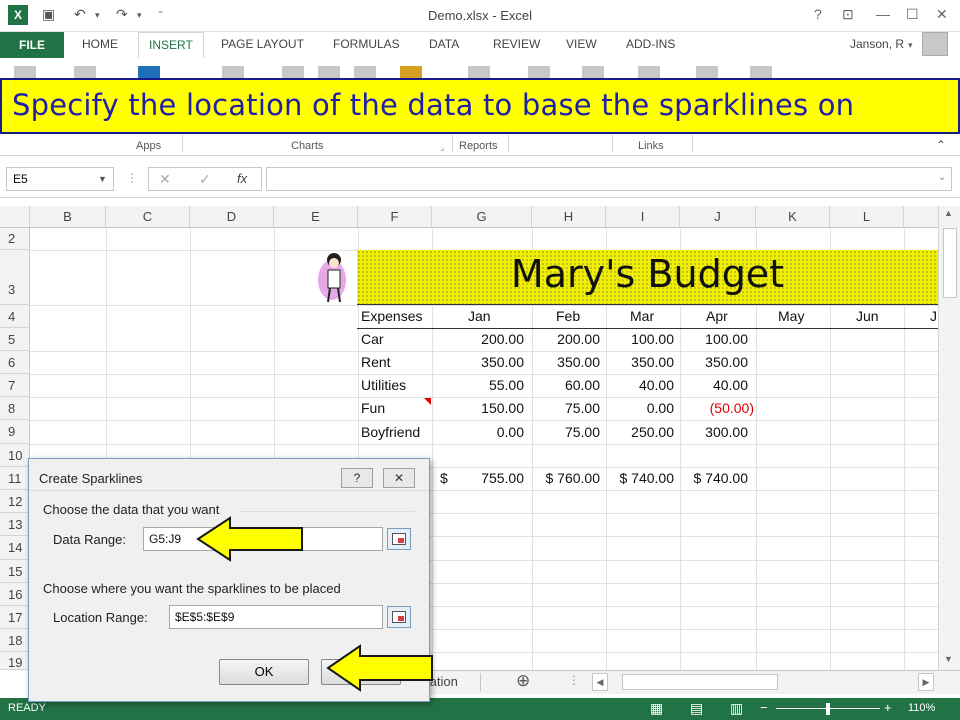 The image size is (960, 720). Describe the element at coordinates (479, 316) in the screenshot. I see `header-jan: Jan` at that location.